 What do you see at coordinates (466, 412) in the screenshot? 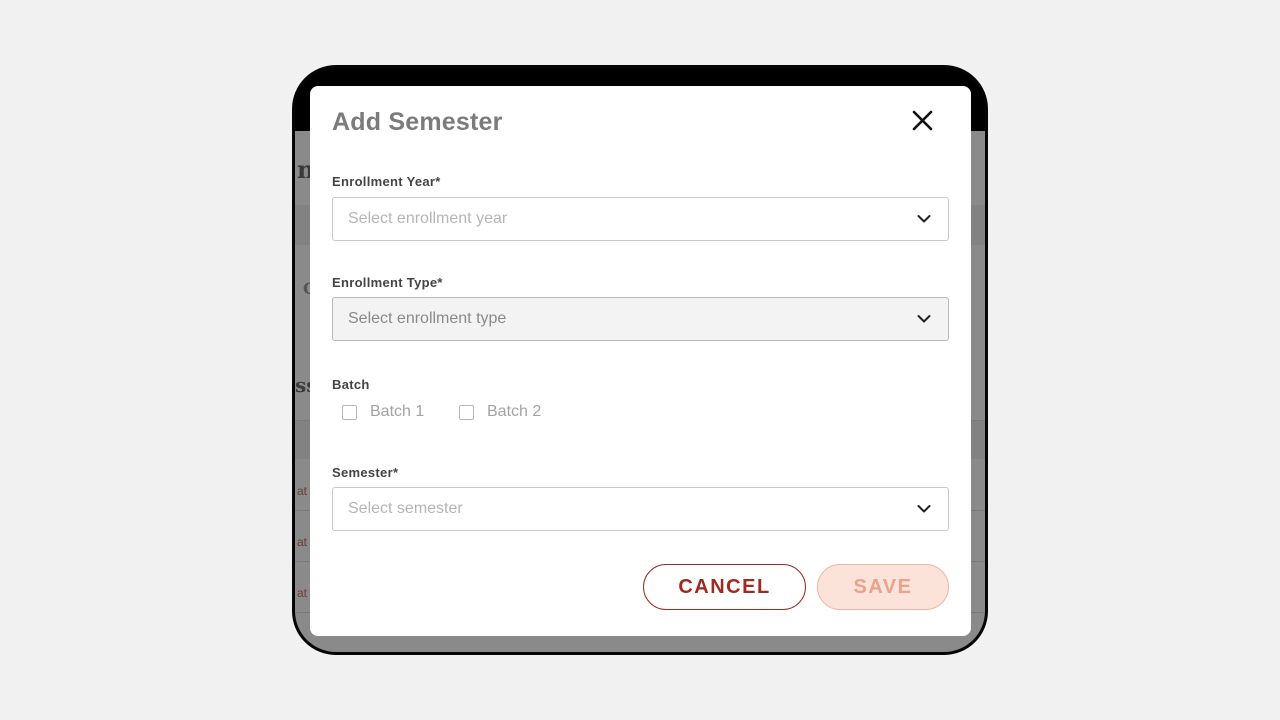
I see `batch-2-checkbox` at bounding box center [466, 412].